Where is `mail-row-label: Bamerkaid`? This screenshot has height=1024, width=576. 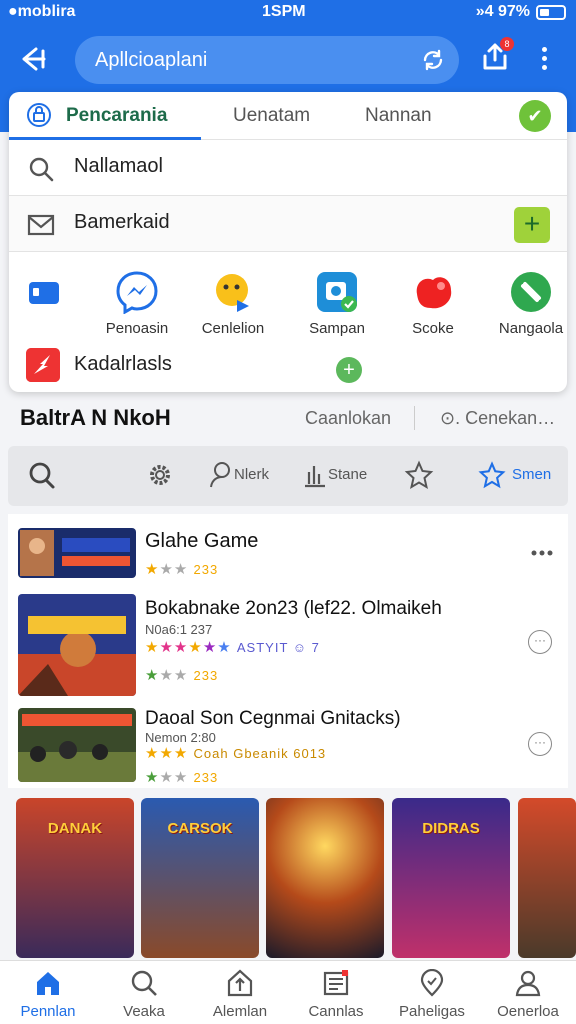 mail-row-label: Bamerkaid is located at coordinates (122, 222).